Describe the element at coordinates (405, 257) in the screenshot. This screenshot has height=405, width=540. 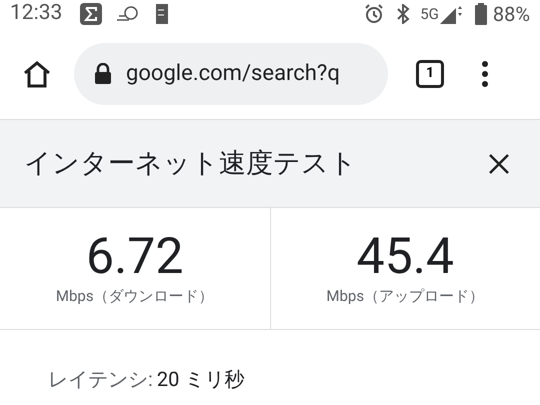
I see `speed-value: 45.4` at that location.